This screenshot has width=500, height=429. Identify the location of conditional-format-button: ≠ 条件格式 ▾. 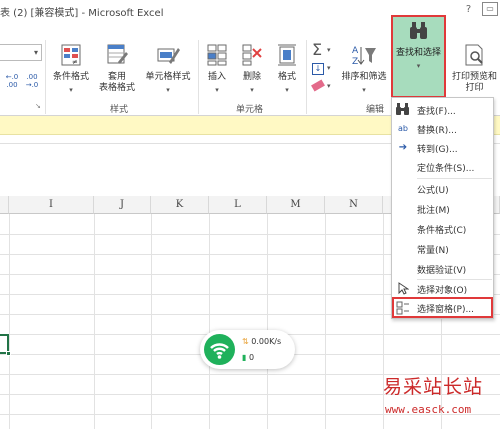
(71, 71).